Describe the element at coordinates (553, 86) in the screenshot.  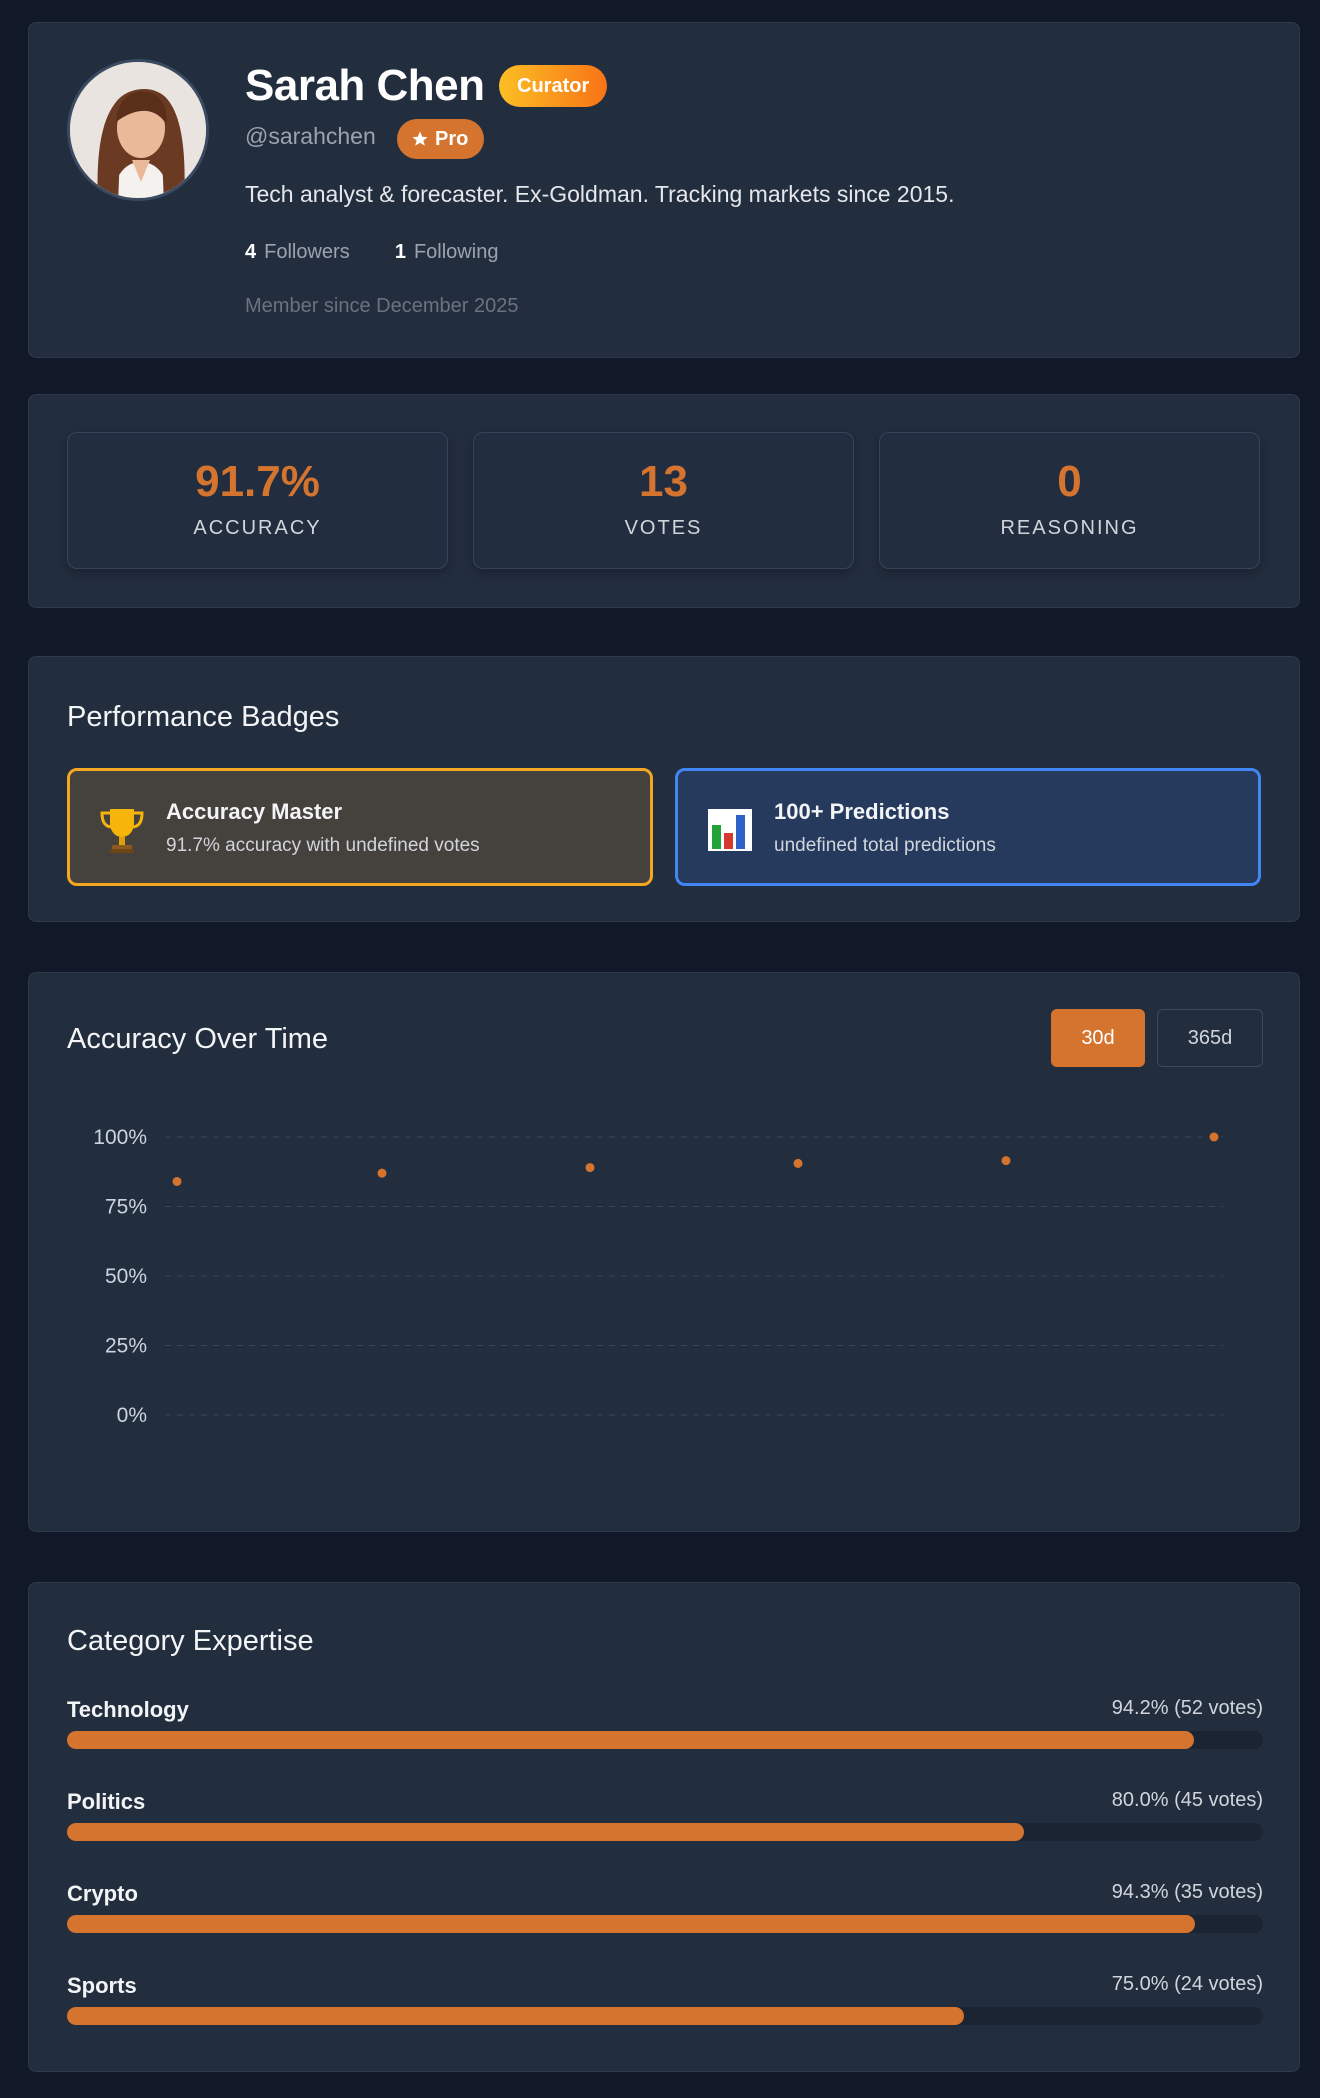
I see `curator-badge: Curator` at that location.